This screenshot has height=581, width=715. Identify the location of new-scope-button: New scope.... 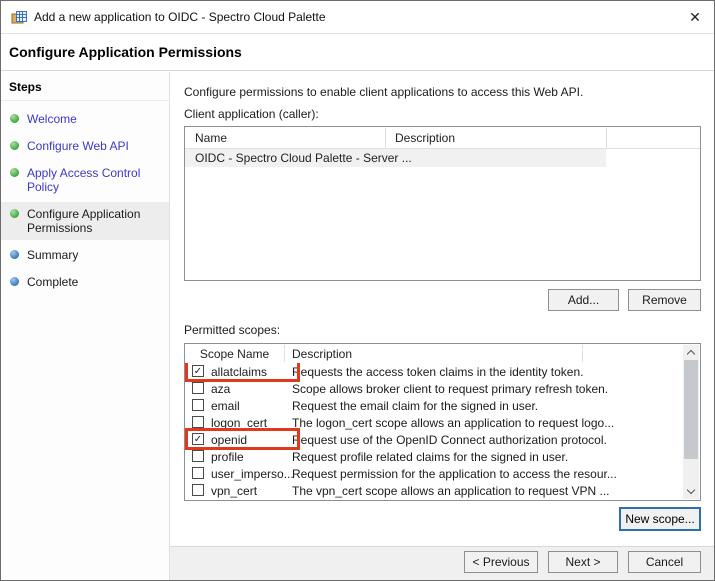
(660, 519).